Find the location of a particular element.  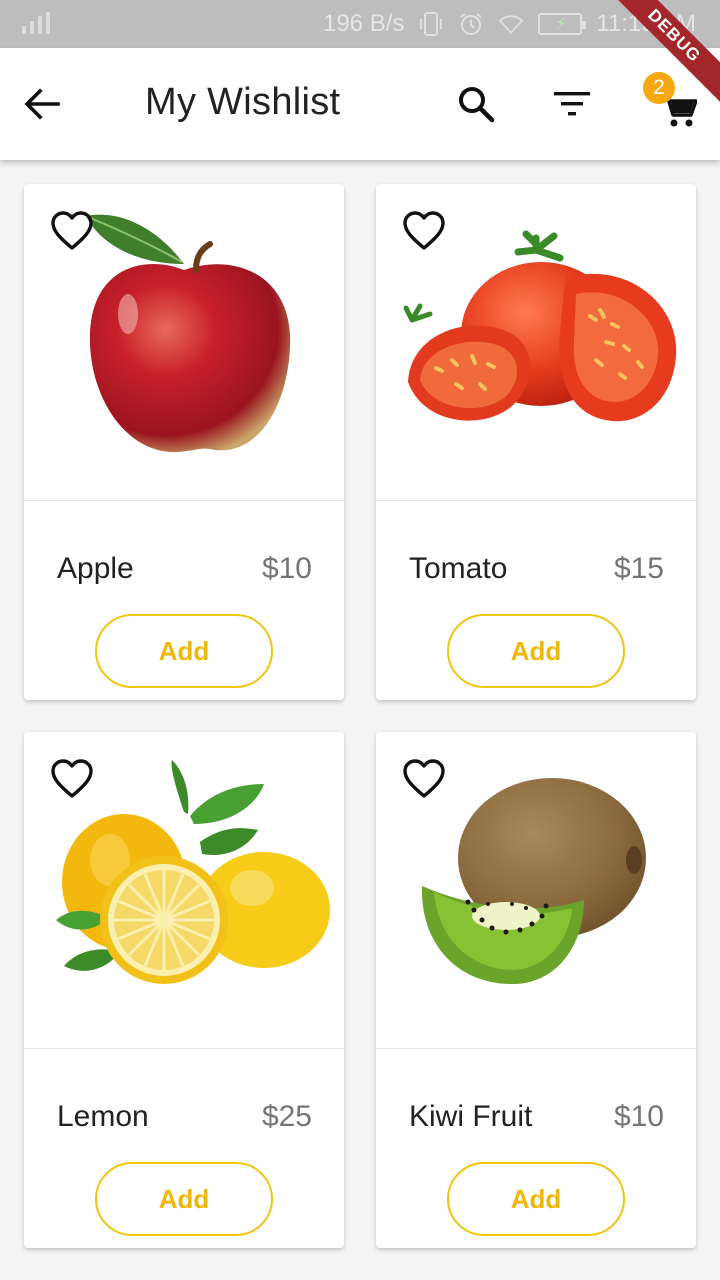

alarm-icon is located at coordinates (471, 24).